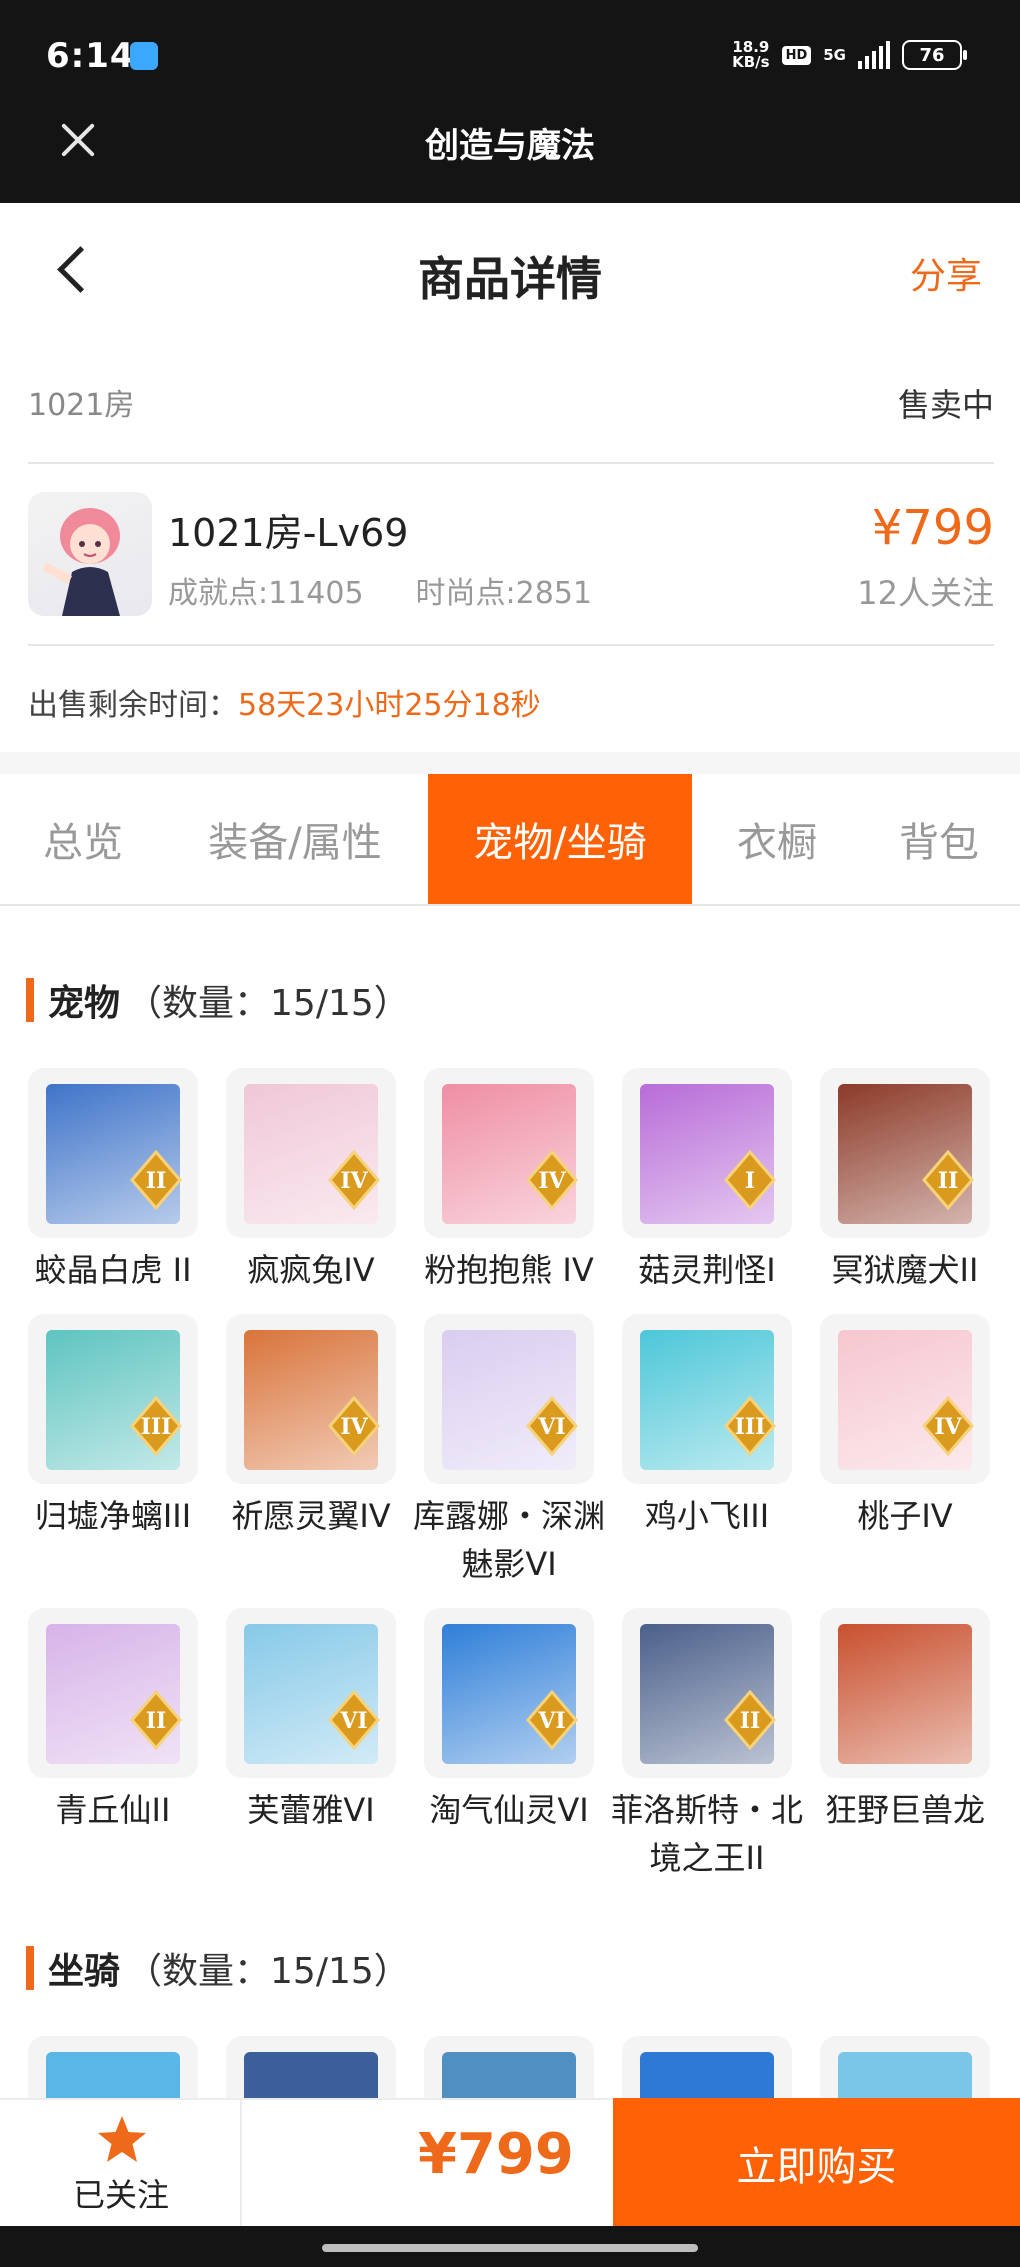 The width and height of the screenshot is (1020, 2267). Describe the element at coordinates (510, 279) in the screenshot. I see `page-title: 商品详情` at that location.